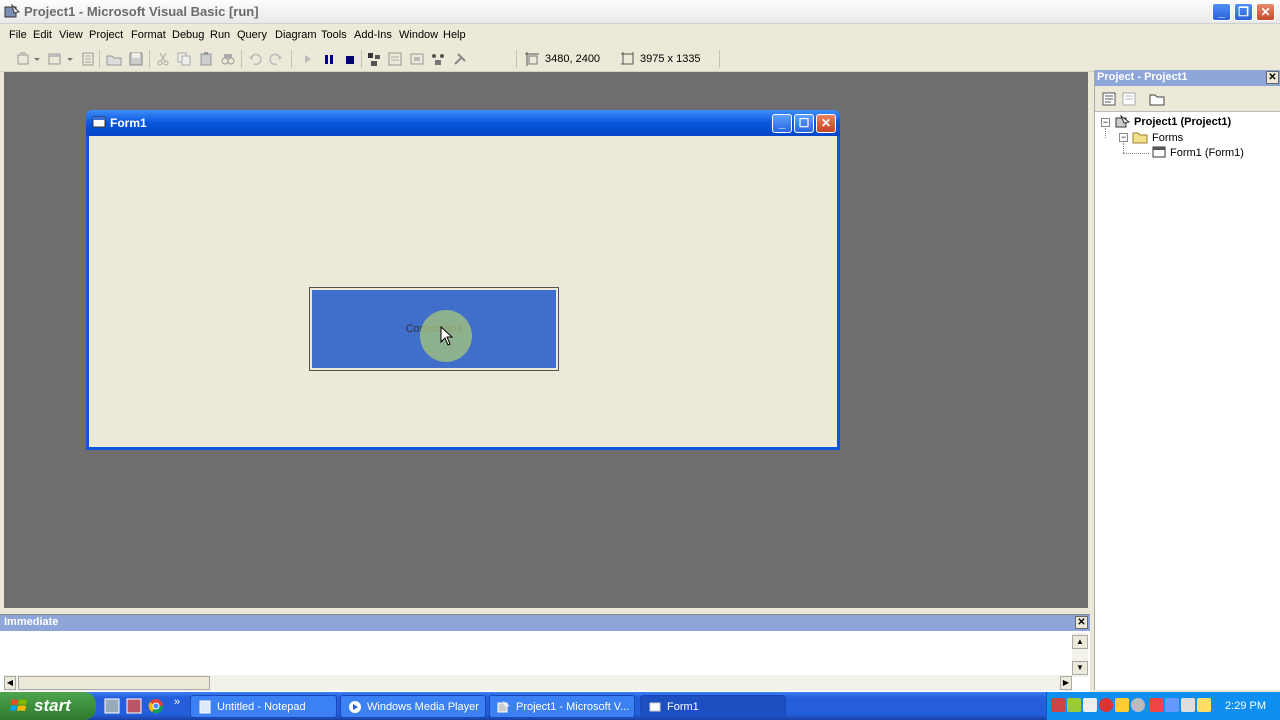 The height and width of the screenshot is (720, 1280). I want to click on menu-window: Window, so click(418, 35).